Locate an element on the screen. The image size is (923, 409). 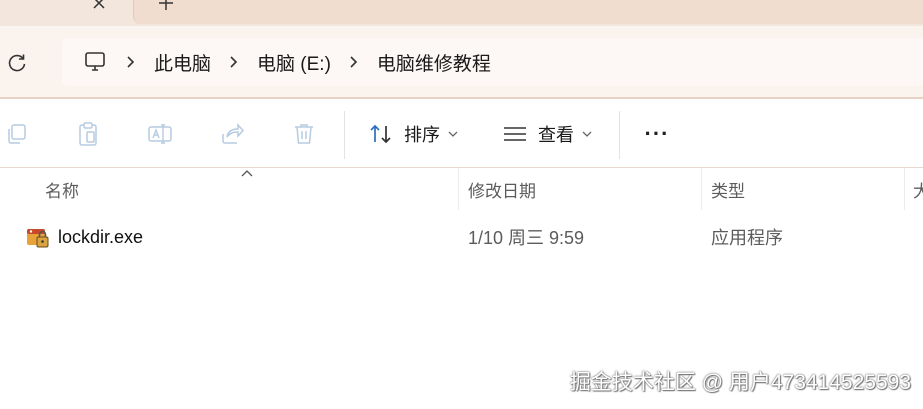
new-tab-button is located at coordinates (166, 6).